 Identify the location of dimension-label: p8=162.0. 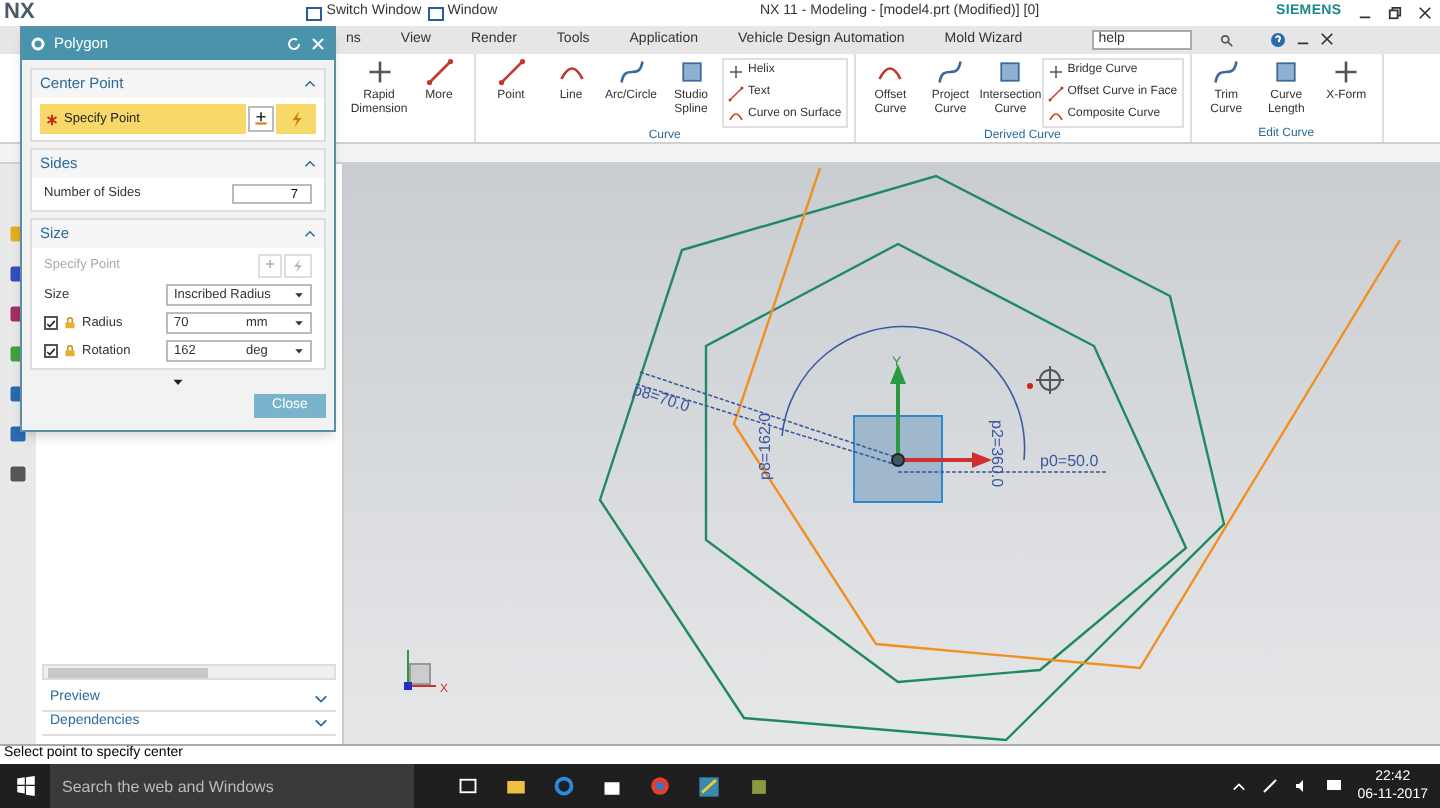
(765, 446).